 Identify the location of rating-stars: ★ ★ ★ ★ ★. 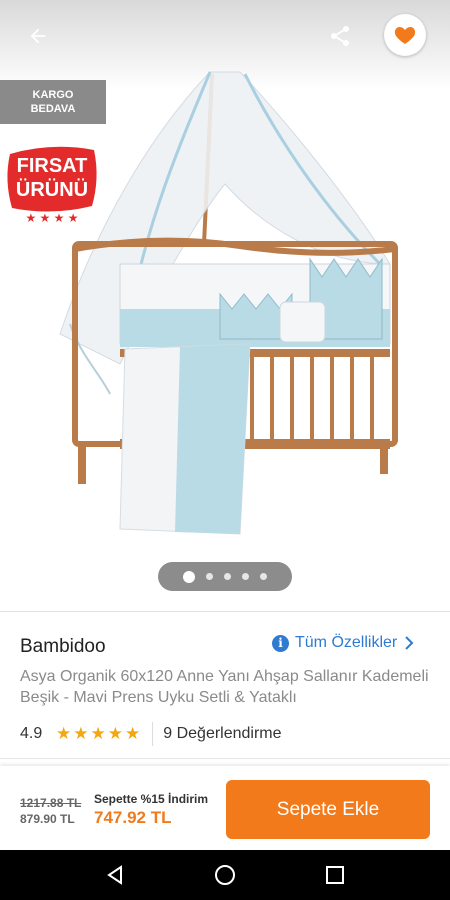
(98, 734).